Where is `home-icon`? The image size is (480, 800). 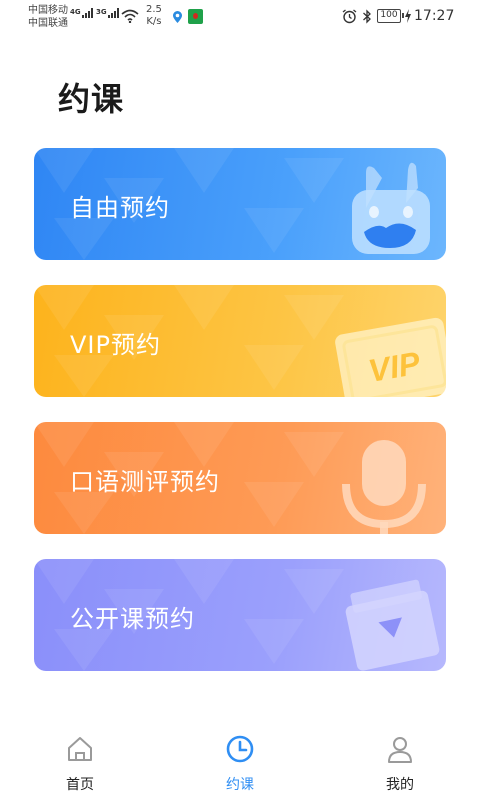 home-icon is located at coordinates (80, 749).